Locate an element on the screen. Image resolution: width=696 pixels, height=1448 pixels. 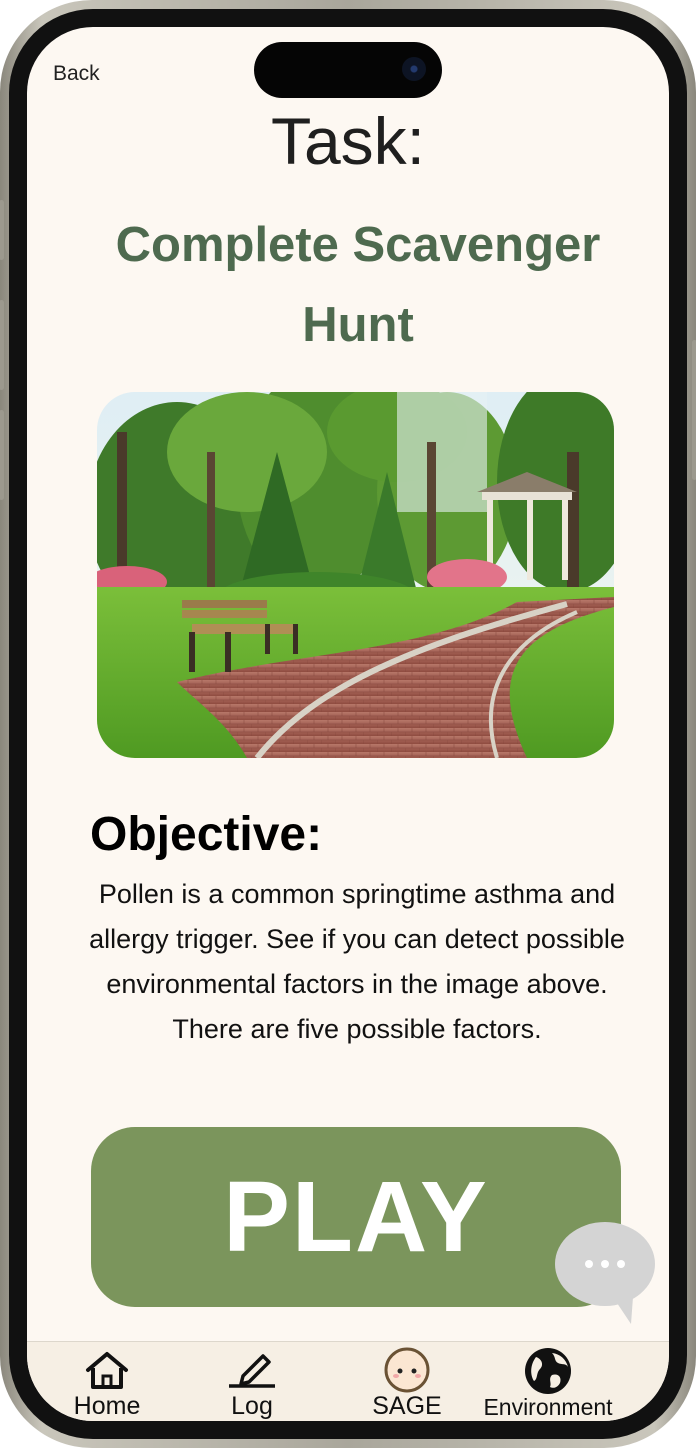
pencil-icon is located at coordinates (252, 1370).